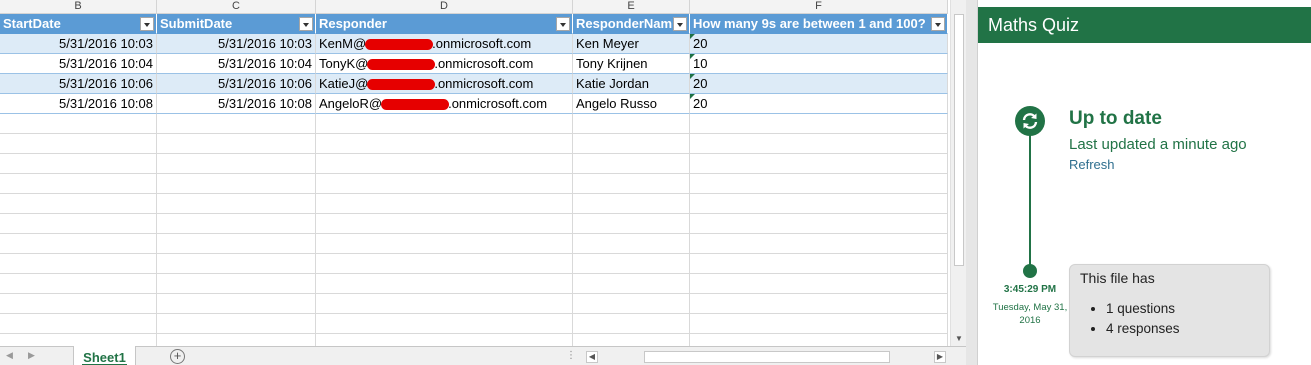 The image size is (1311, 365). What do you see at coordinates (444, 64) in the screenshot?
I see `cell-responder: TonyK@ .onmicrosoft.com` at bounding box center [444, 64].